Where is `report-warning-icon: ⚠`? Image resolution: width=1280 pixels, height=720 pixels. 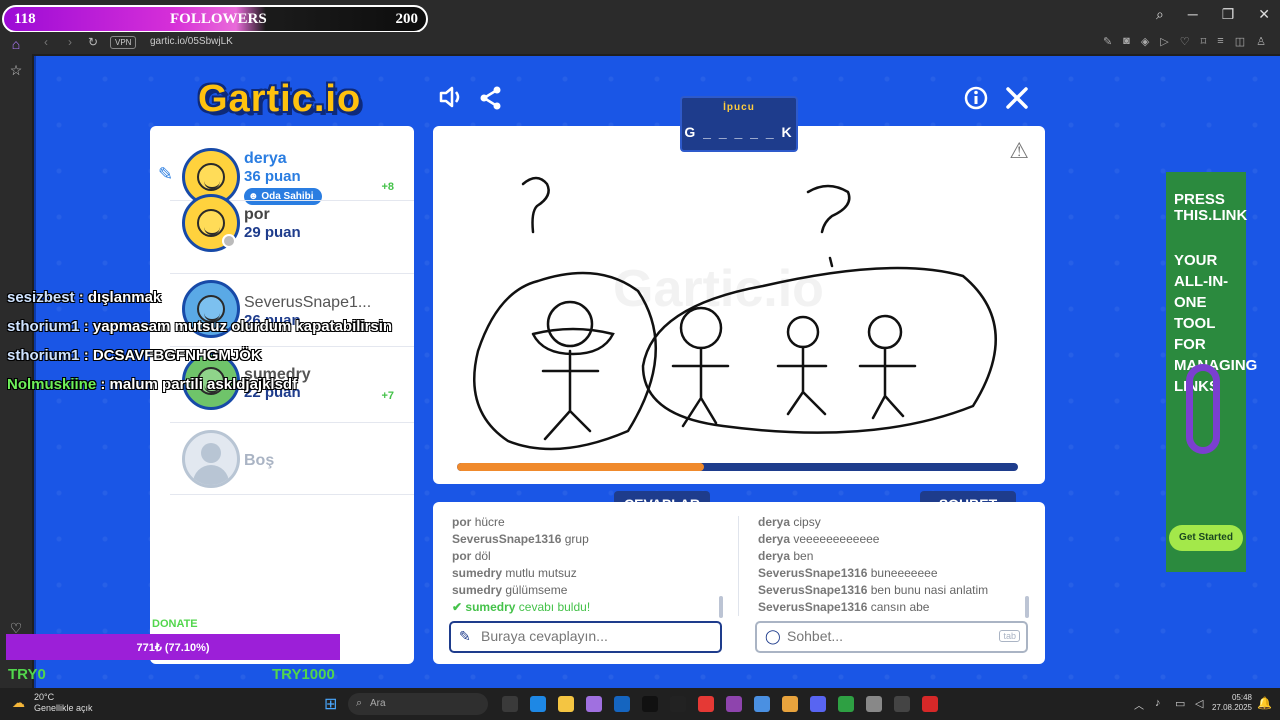
report-warning-icon: ⚠ is located at coordinates (1019, 151).